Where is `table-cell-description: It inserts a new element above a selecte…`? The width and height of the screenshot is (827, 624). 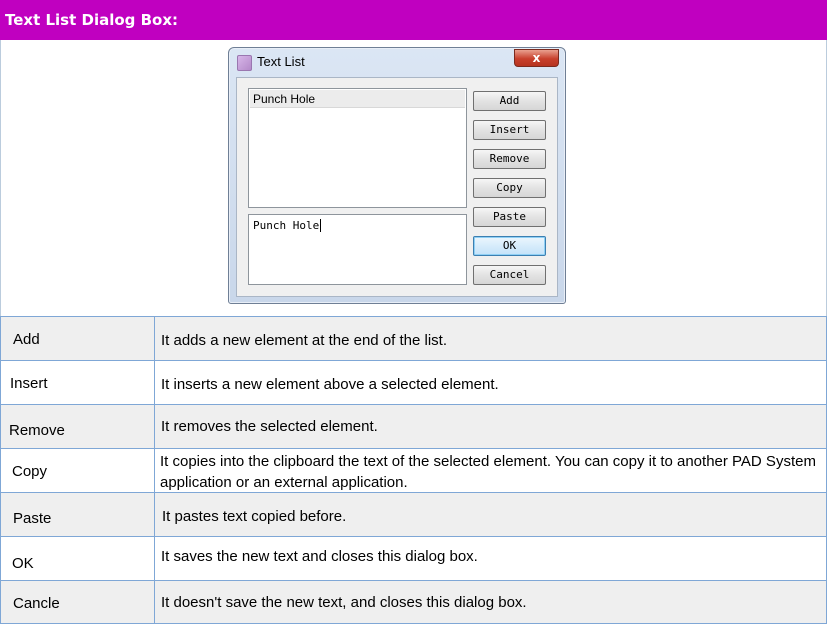
table-cell-description: It inserts a new element above a selecte… is located at coordinates (491, 382).